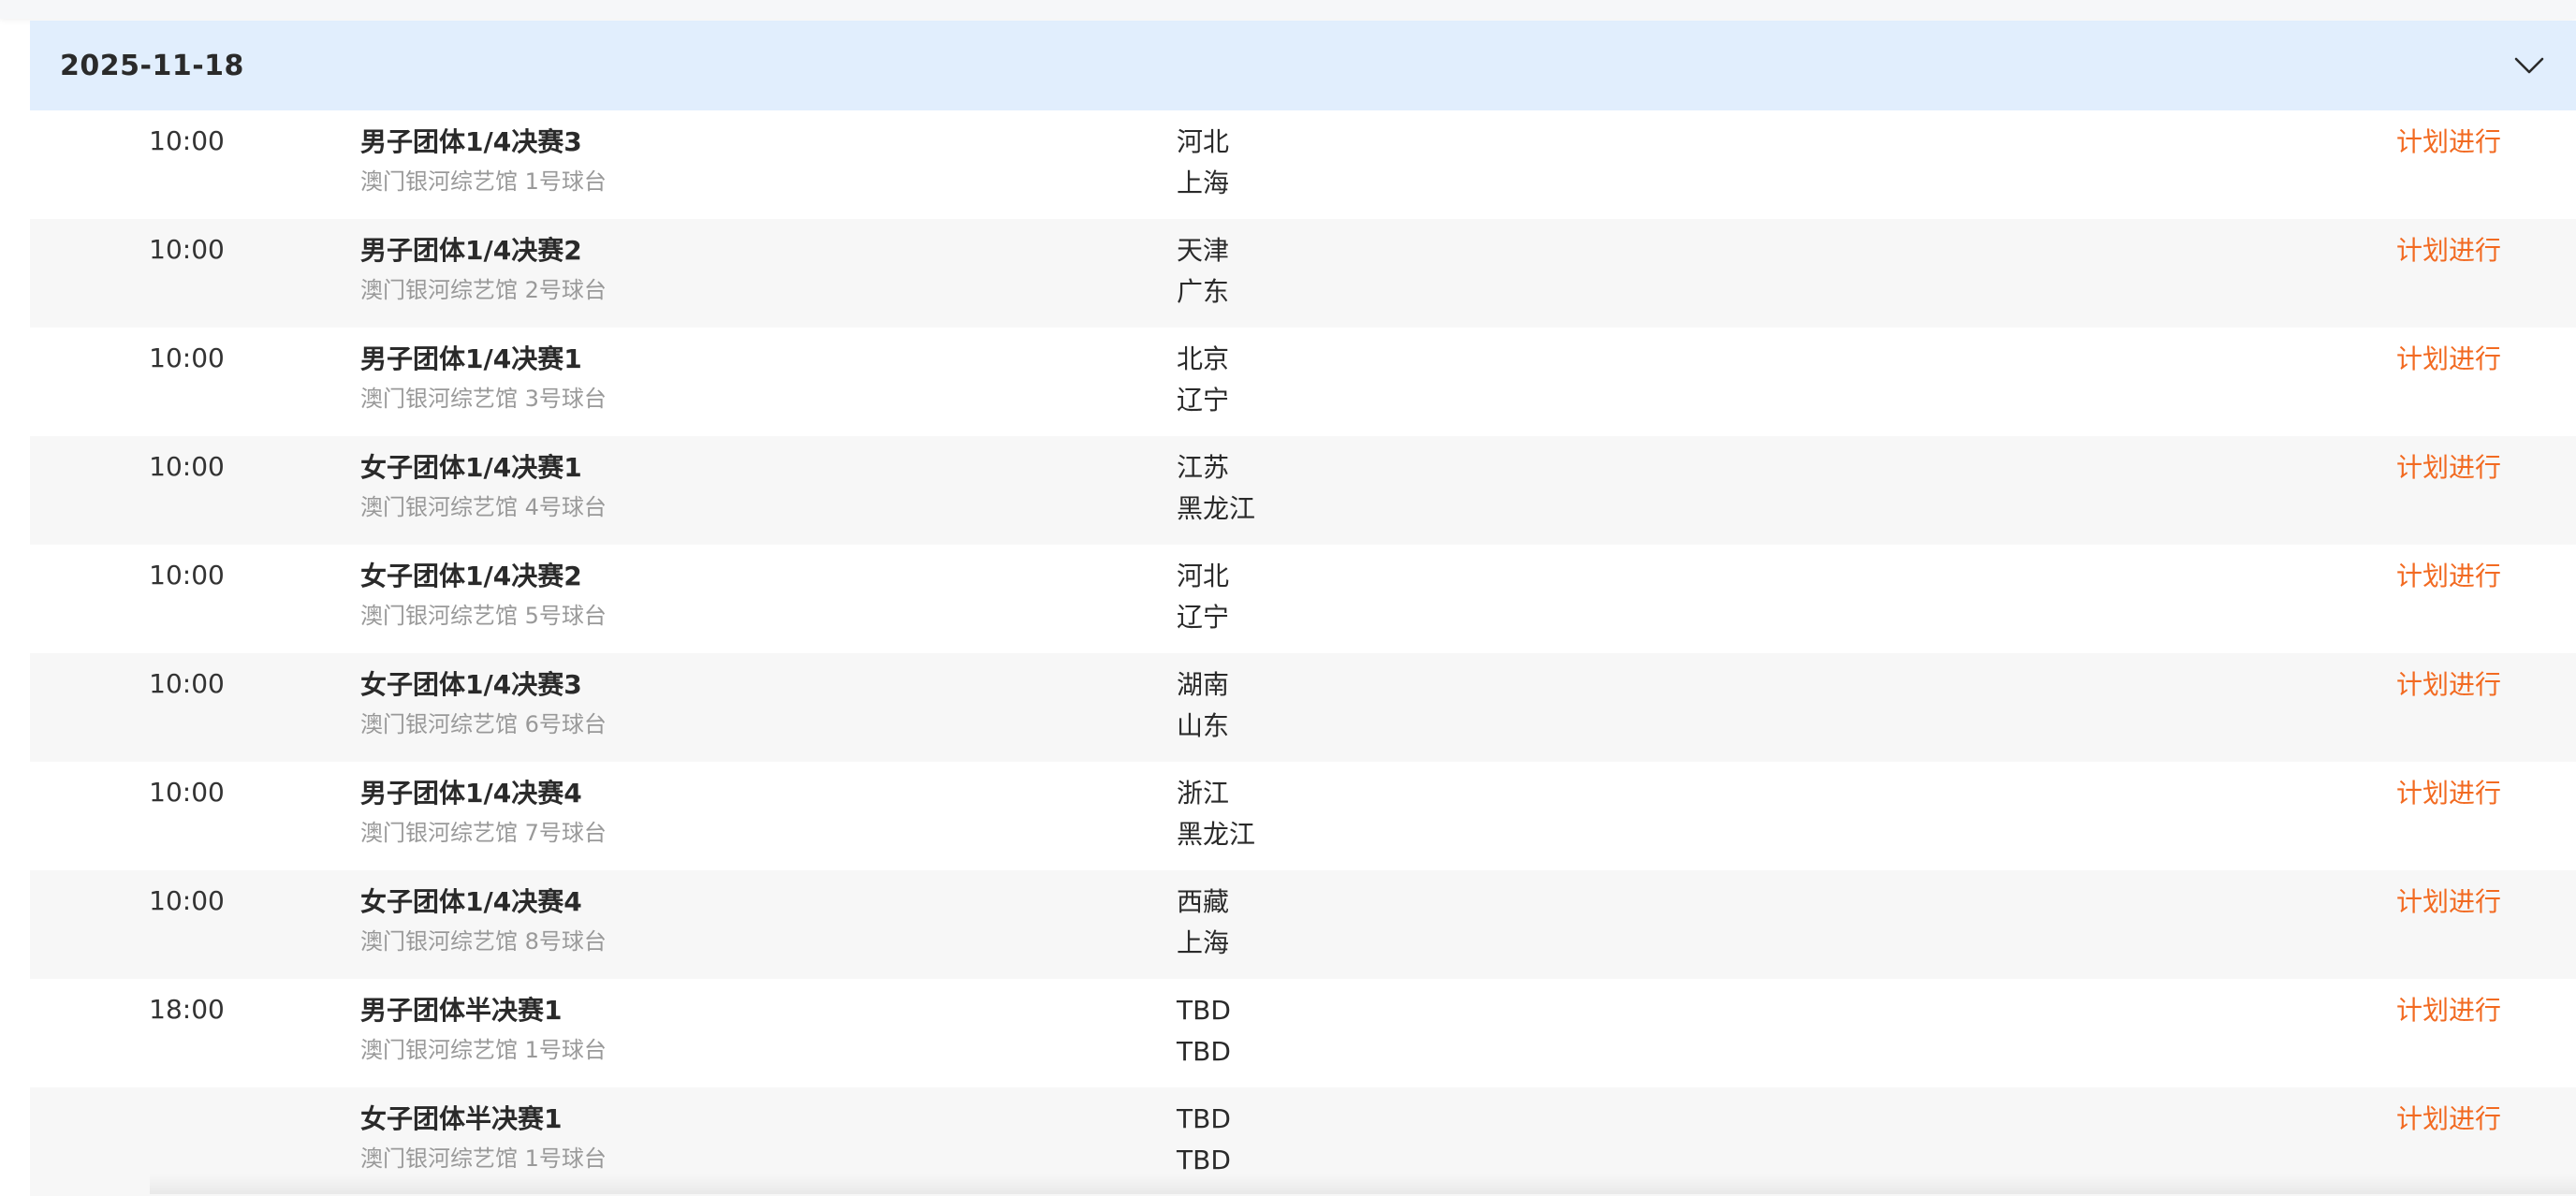 The image size is (2576, 1196). What do you see at coordinates (1216, 468) in the screenshot?
I see `team-one: 江苏` at bounding box center [1216, 468].